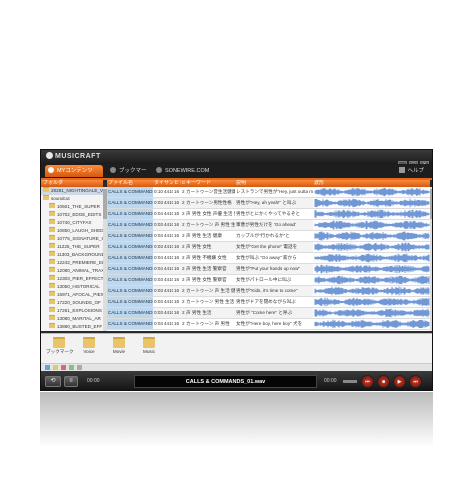  What do you see at coordinates (236, 367) in the screenshot?
I see `folder-toolbar` at bounding box center [236, 367].